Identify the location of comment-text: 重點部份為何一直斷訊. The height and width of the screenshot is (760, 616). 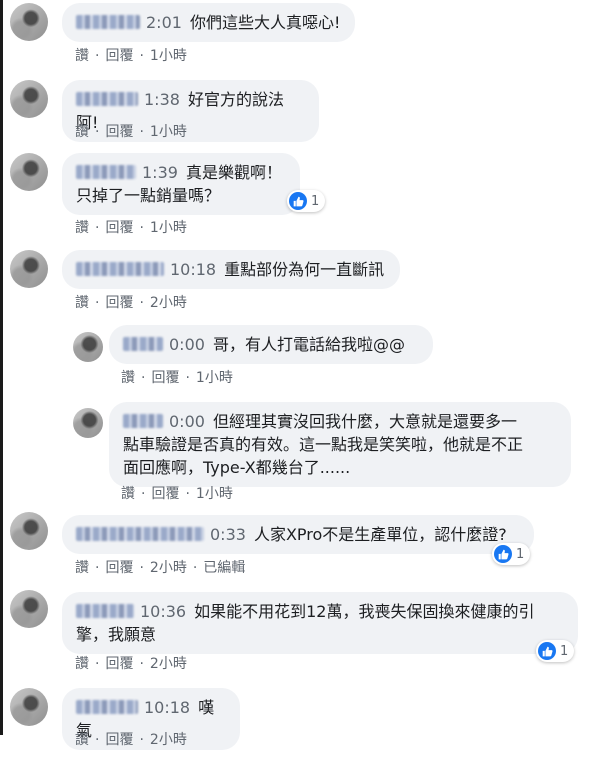
(304, 269).